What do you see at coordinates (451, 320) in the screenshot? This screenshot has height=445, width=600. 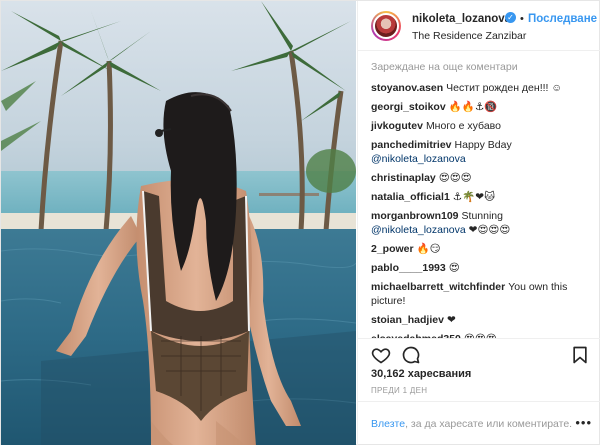 I see `comment-text: ❤` at bounding box center [451, 320].